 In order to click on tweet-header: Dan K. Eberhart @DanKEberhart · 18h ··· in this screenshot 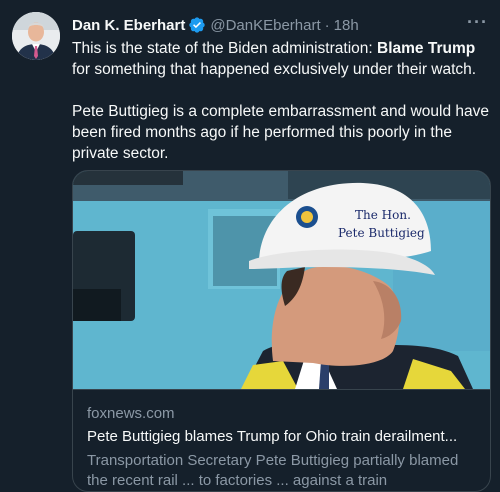, I will do `click(280, 24)`.